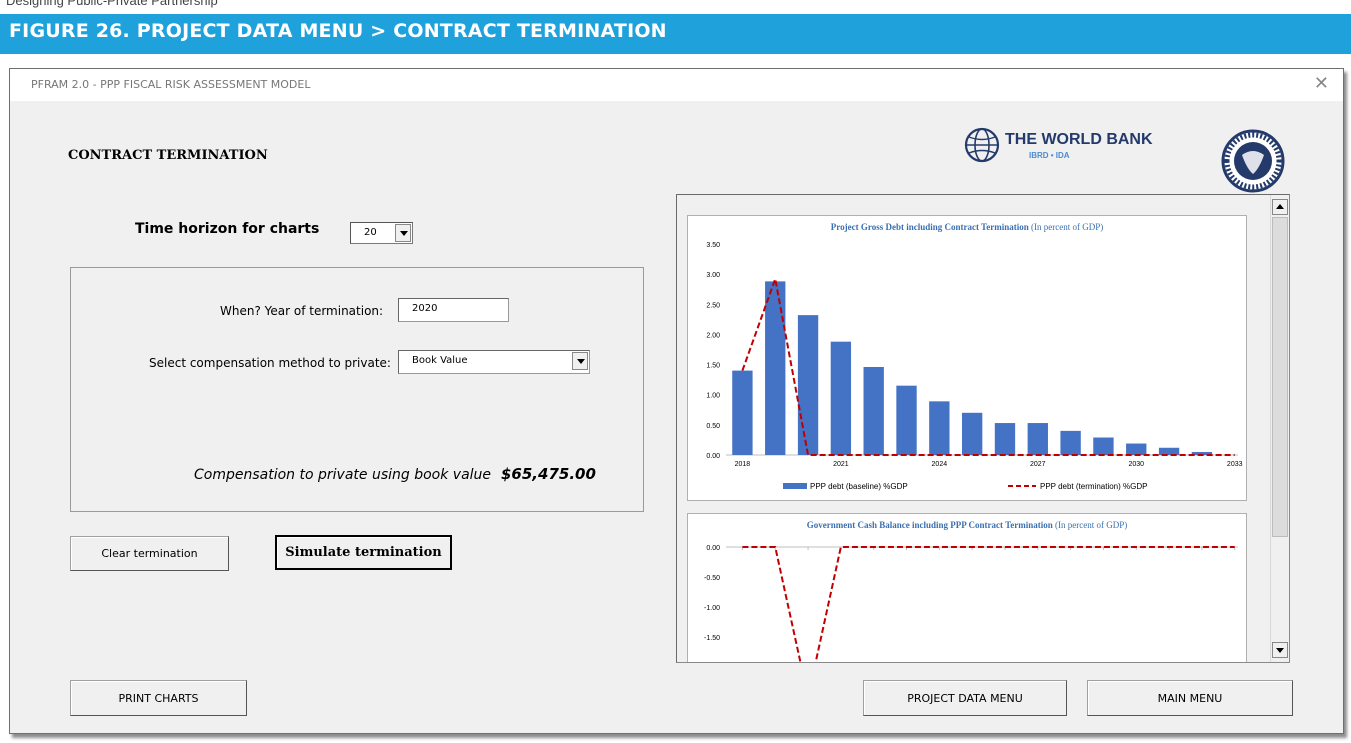 The width and height of the screenshot is (1351, 743). Describe the element at coordinates (343, 475) in the screenshot. I see `compensation-label: Compensation to private using book value` at that location.